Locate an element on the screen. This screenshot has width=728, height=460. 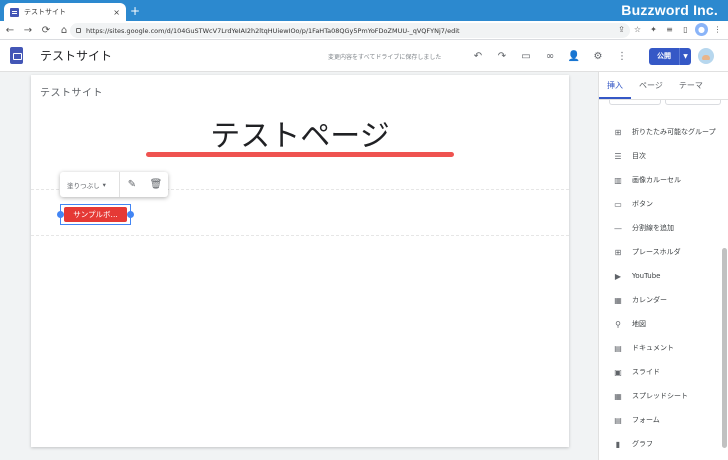
avatar is located at coordinates (706, 56).